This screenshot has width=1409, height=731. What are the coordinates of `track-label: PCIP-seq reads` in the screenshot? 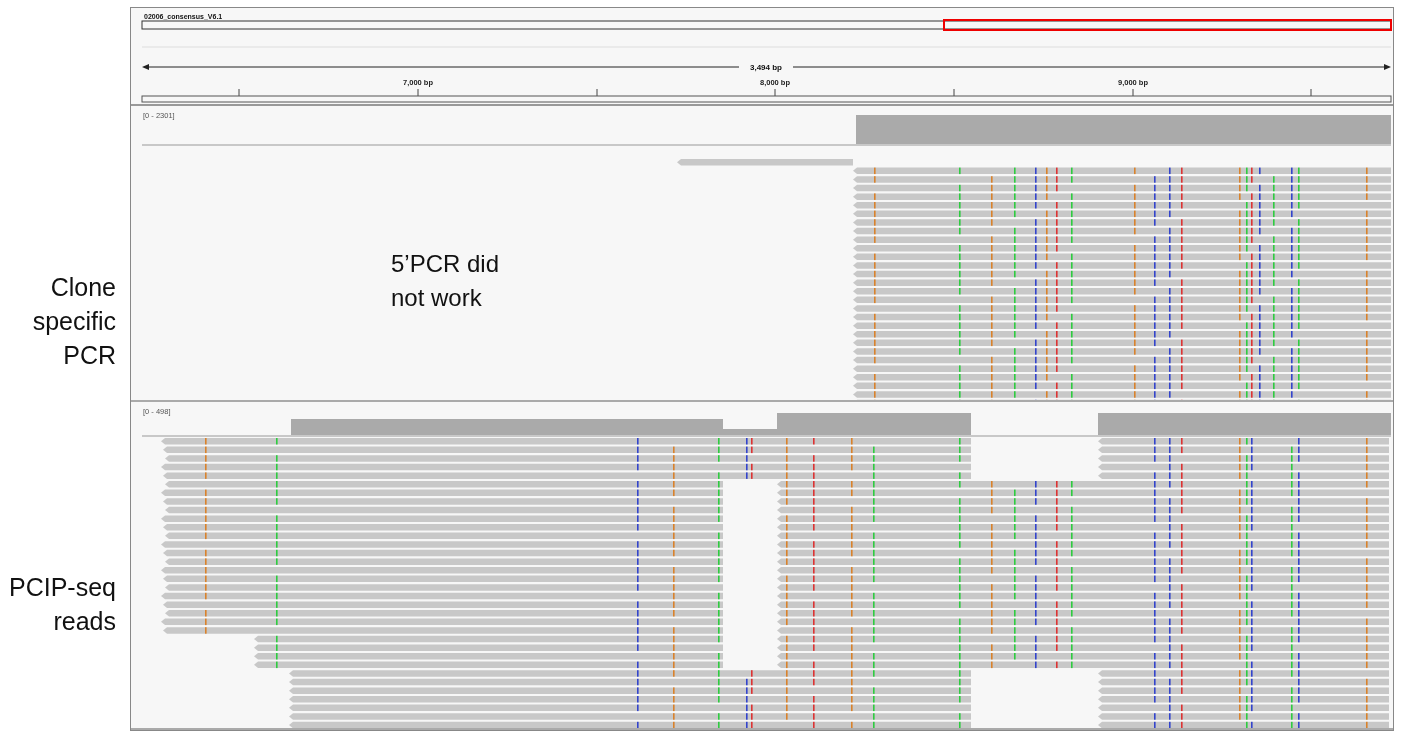 It's located at (62, 604).